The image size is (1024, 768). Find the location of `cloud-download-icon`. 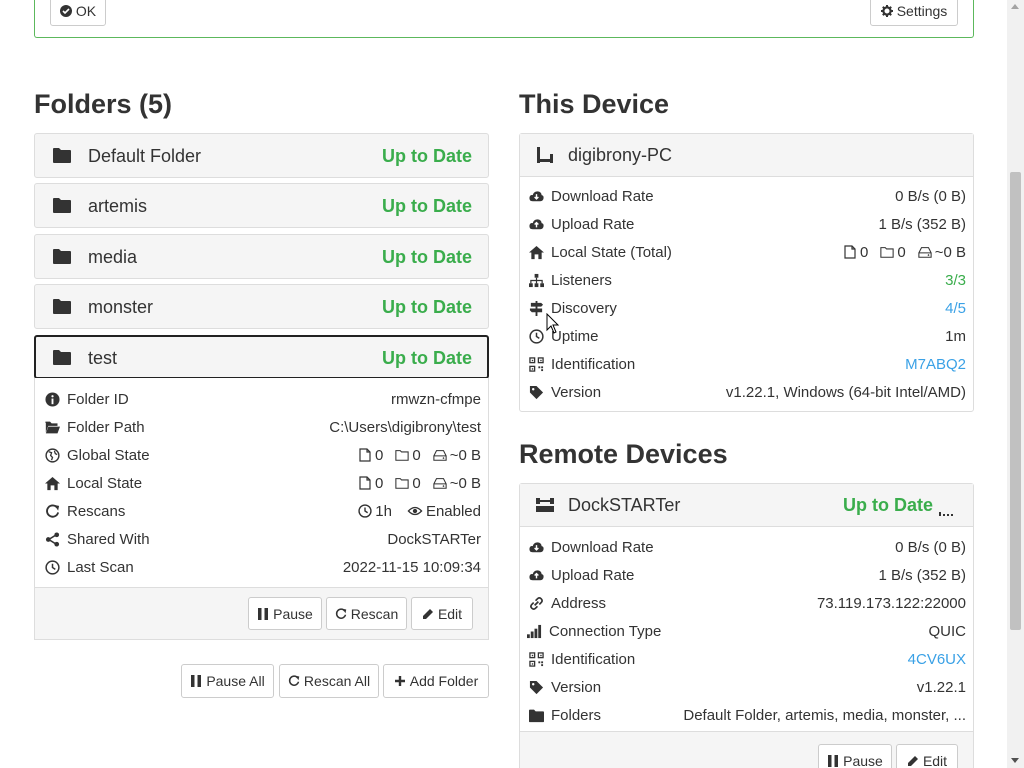

cloud-download-icon is located at coordinates (536, 547).